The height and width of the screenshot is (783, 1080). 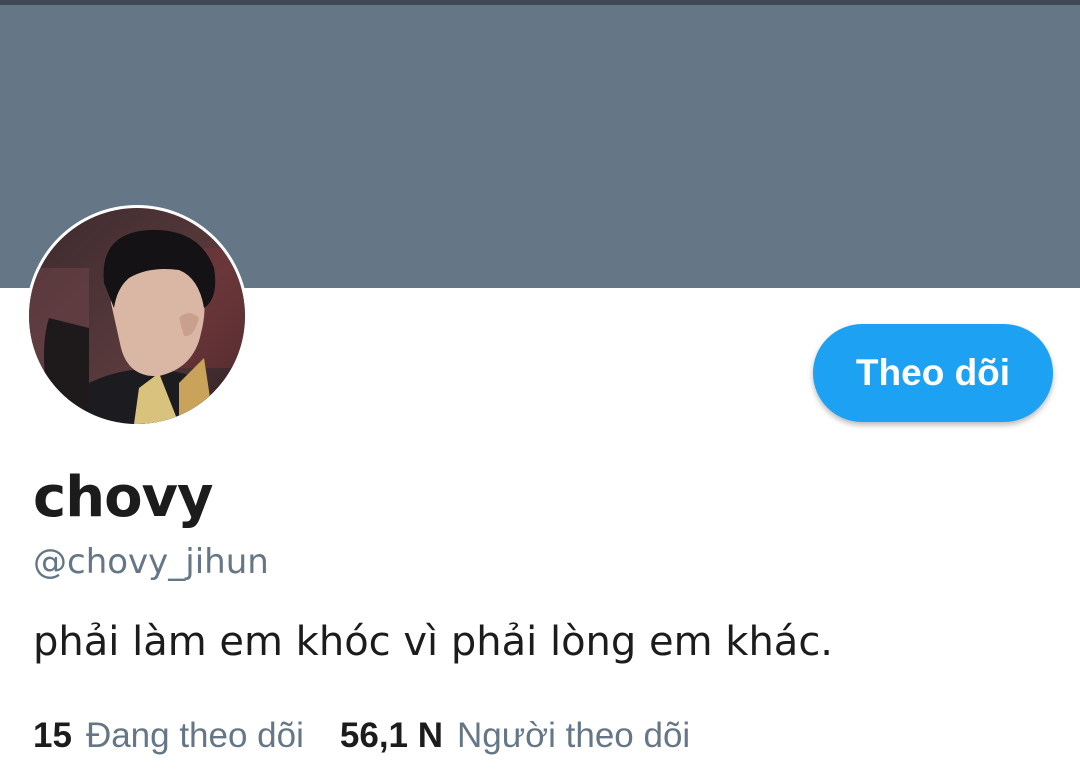 What do you see at coordinates (151, 562) in the screenshot?
I see `profile-handle: @chovy_jihun` at bounding box center [151, 562].